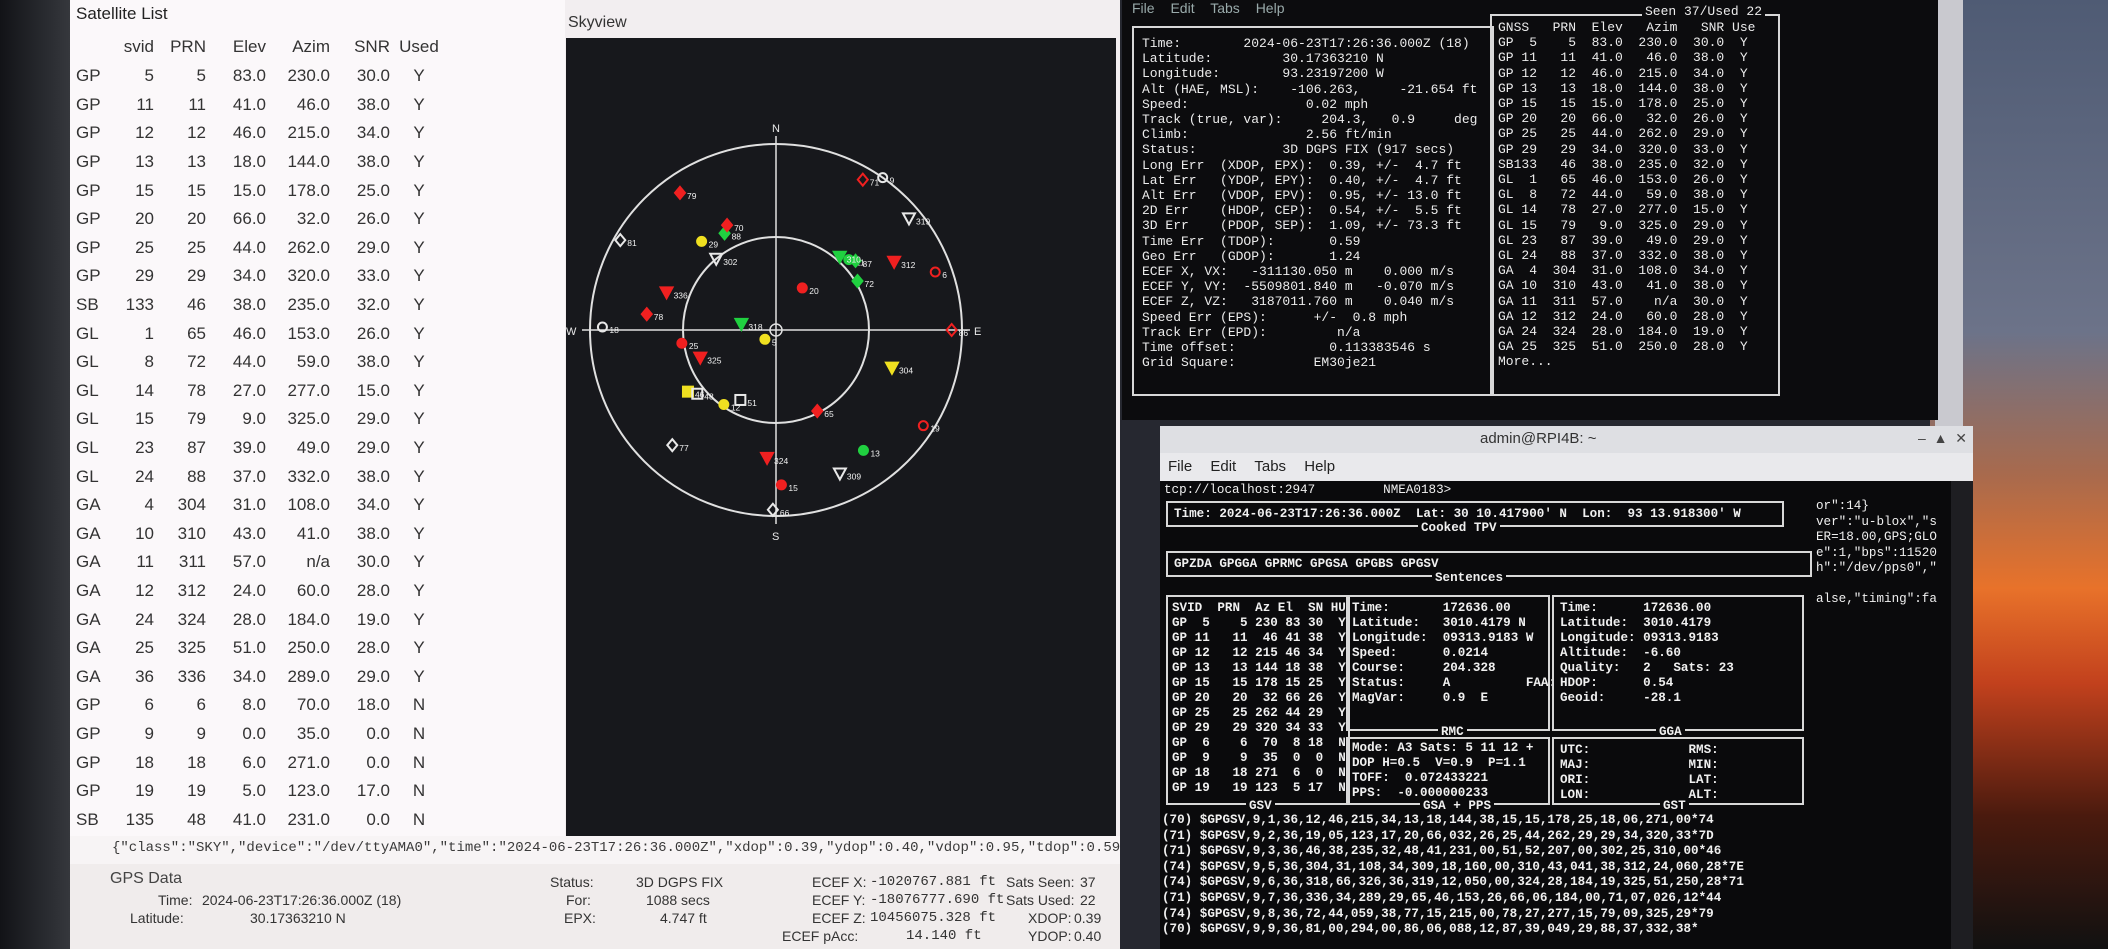 The image size is (2108, 949). What do you see at coordinates (180, 47) in the screenshot?
I see `column-header: PRN` at bounding box center [180, 47].